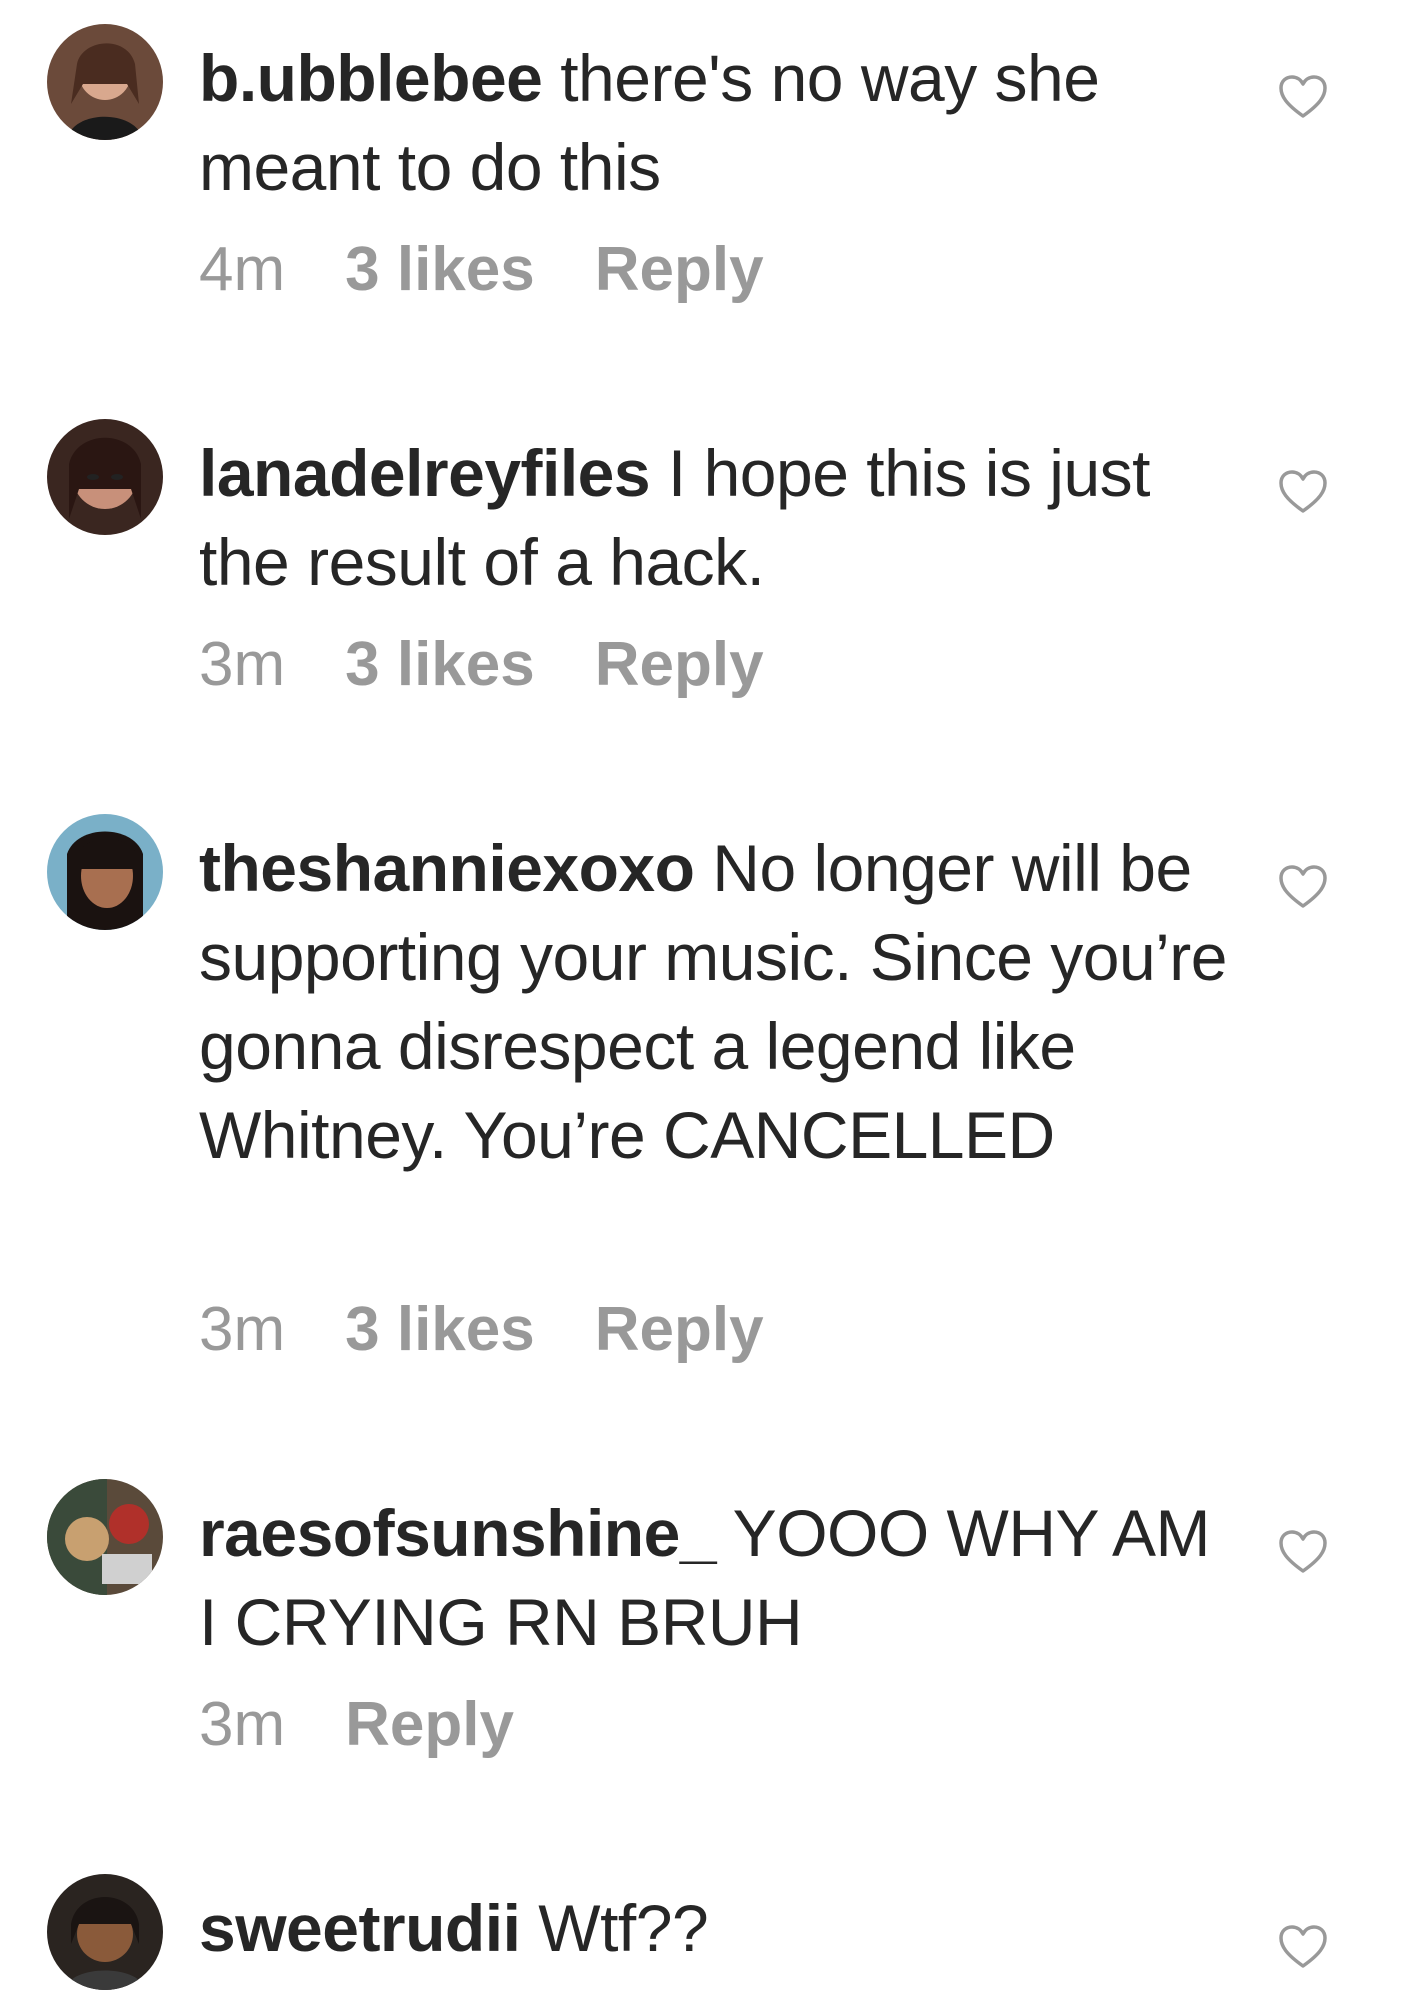 This screenshot has height=2000, width=1410. I want to click on comment-username: sweetrudii, so click(360, 1928).